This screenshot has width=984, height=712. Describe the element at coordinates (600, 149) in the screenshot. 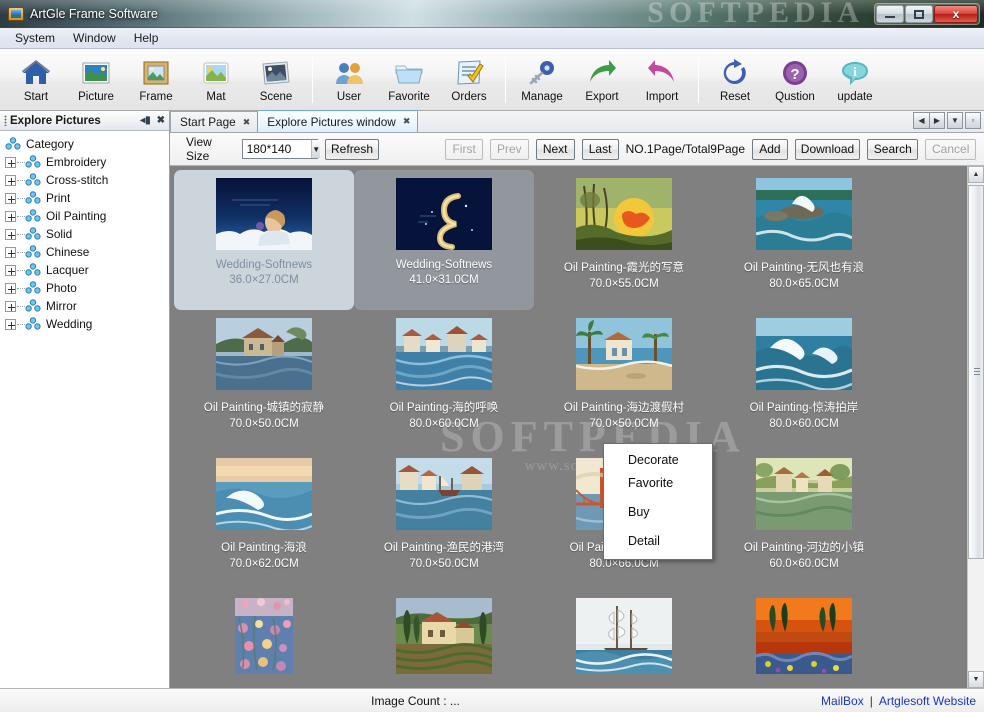

I see `last-page-button: Last` at that location.